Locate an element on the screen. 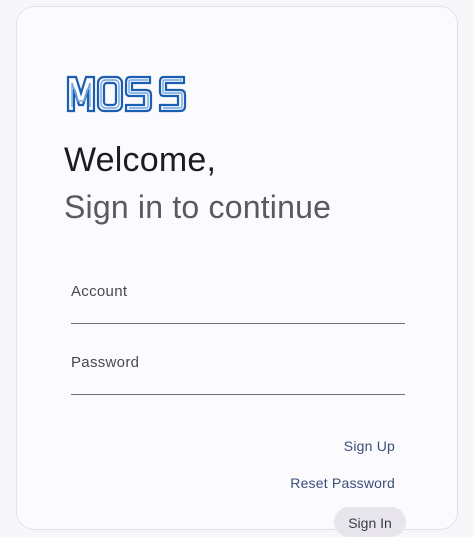  password-input is located at coordinates (240, 375).